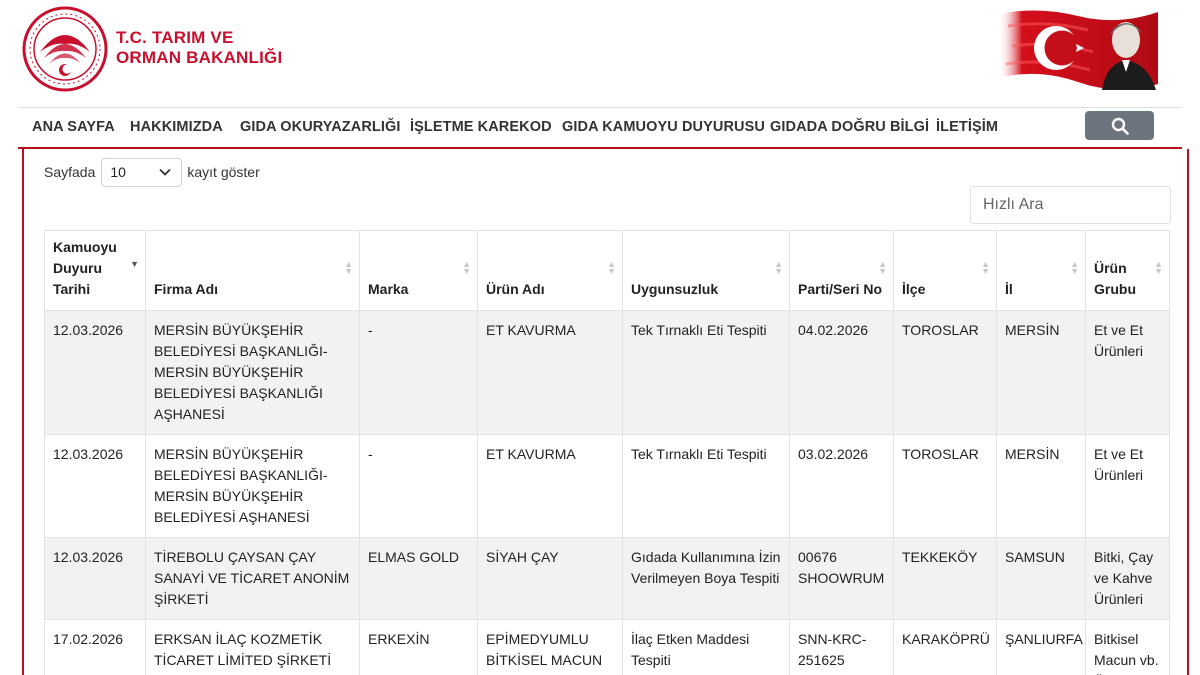 The width and height of the screenshot is (1200, 675). What do you see at coordinates (118, 172) in the screenshot?
I see `page-length-value: 10` at bounding box center [118, 172].